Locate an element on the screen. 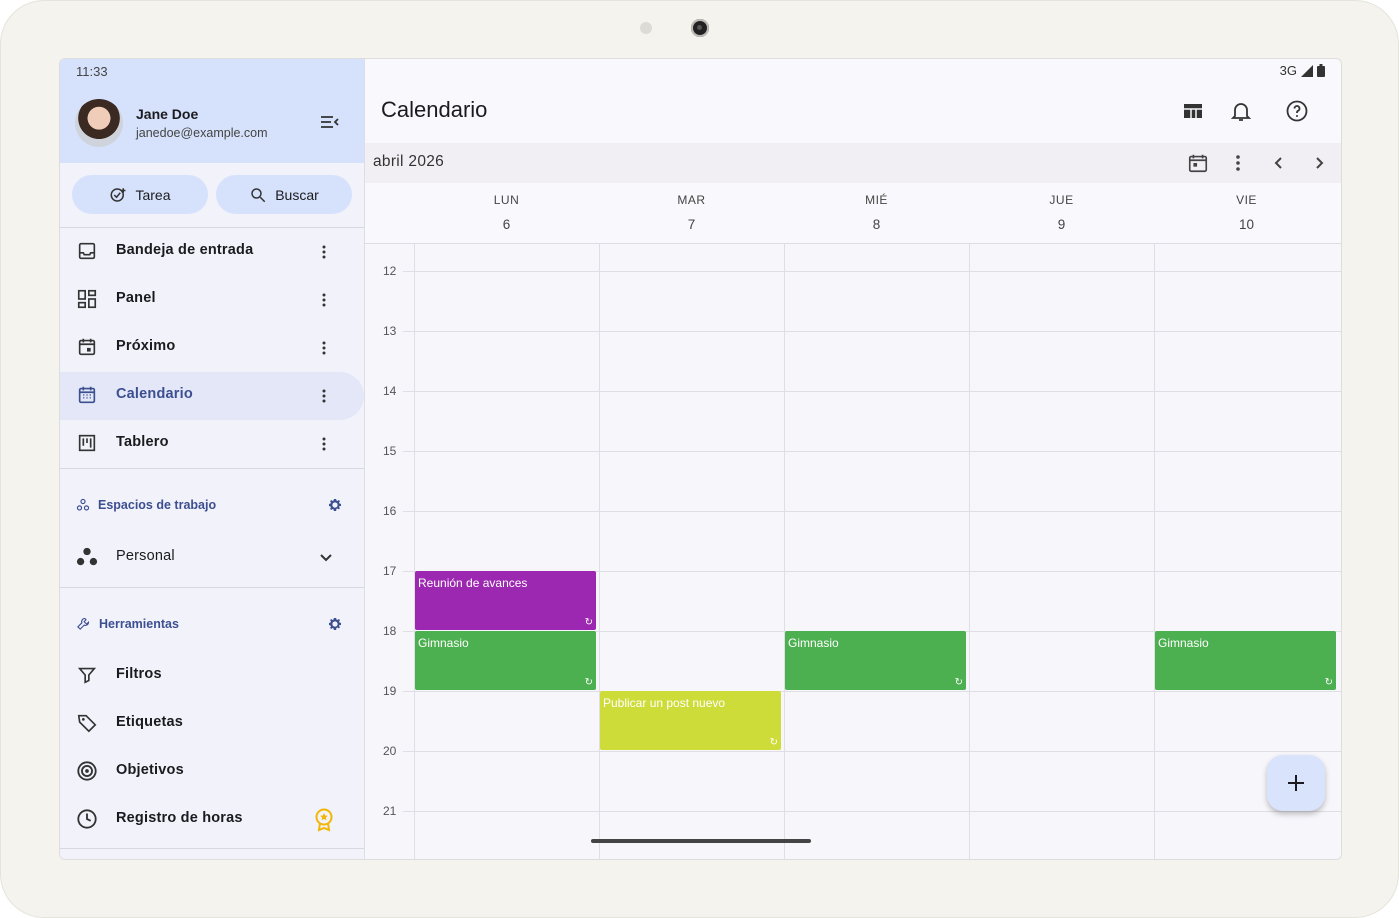  help-icon is located at coordinates (1297, 111).